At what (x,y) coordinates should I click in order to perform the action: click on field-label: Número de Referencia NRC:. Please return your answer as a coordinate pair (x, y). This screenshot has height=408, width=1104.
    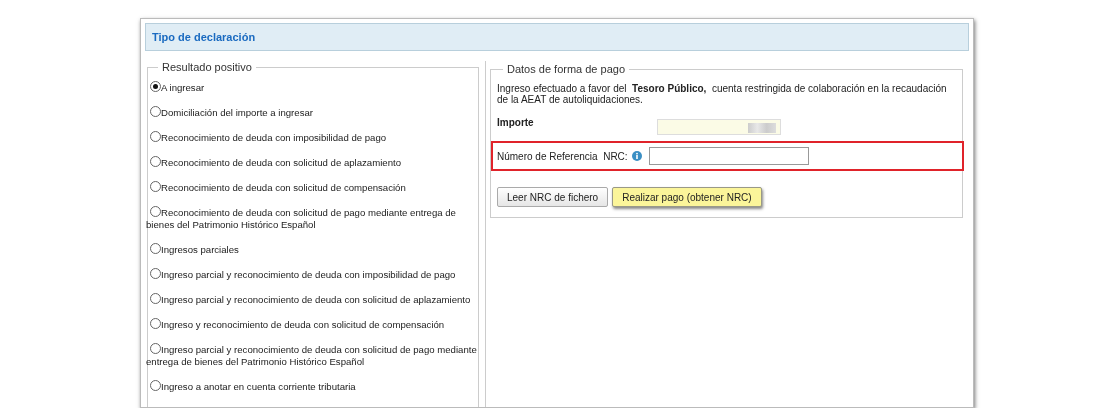
    Looking at the image, I should click on (562, 156).